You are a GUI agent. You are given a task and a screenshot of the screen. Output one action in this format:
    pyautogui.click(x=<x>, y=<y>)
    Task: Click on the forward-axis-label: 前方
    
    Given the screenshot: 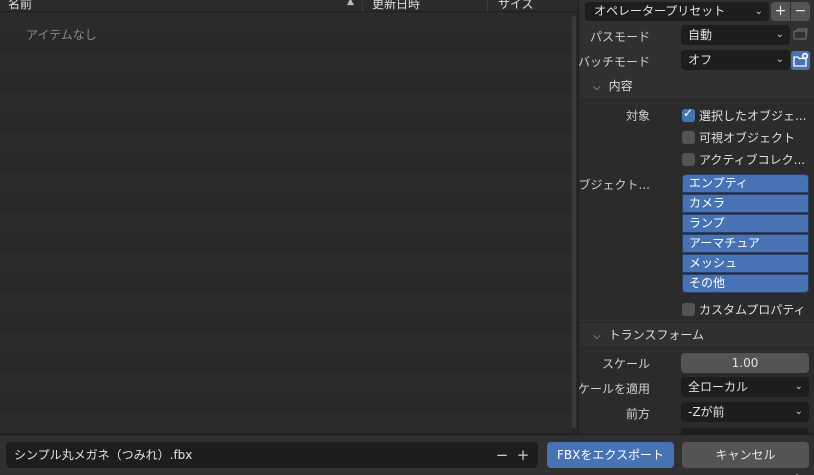 What is the action you would take?
    pyautogui.click(x=637, y=414)
    